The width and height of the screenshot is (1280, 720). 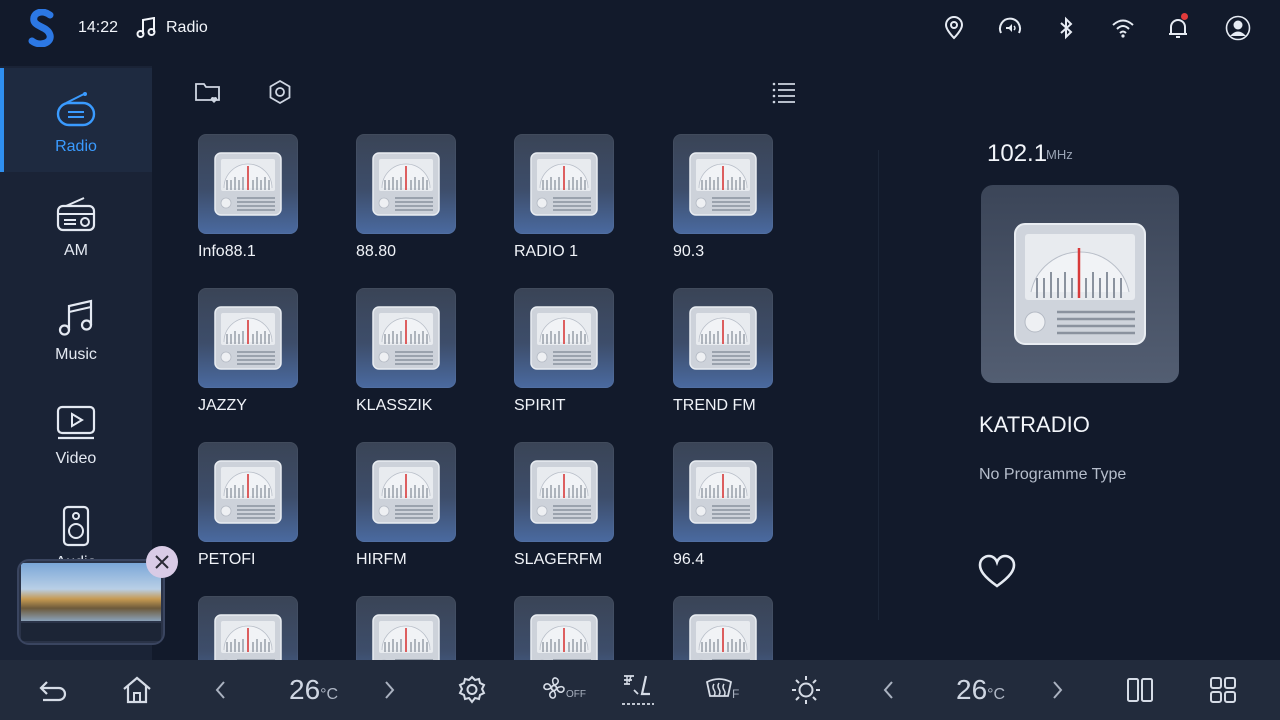 What do you see at coordinates (1053, 474) in the screenshot?
I see `programme-type: No Programme Type` at bounding box center [1053, 474].